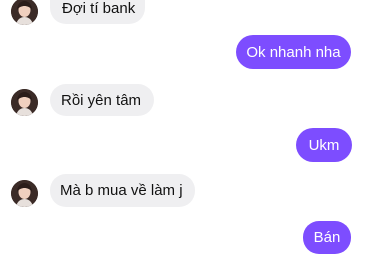  I want to click on message-text: Bán, so click(327, 237).